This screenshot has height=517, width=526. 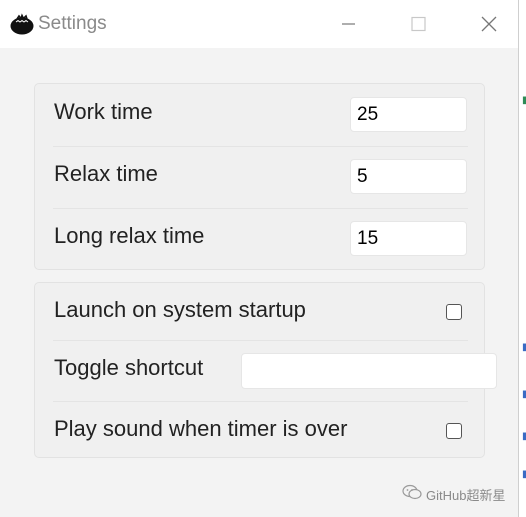 I want to click on background-window-edge: ▮ ▮ ▮ ▮ ▮, so click(x=522, y=258).